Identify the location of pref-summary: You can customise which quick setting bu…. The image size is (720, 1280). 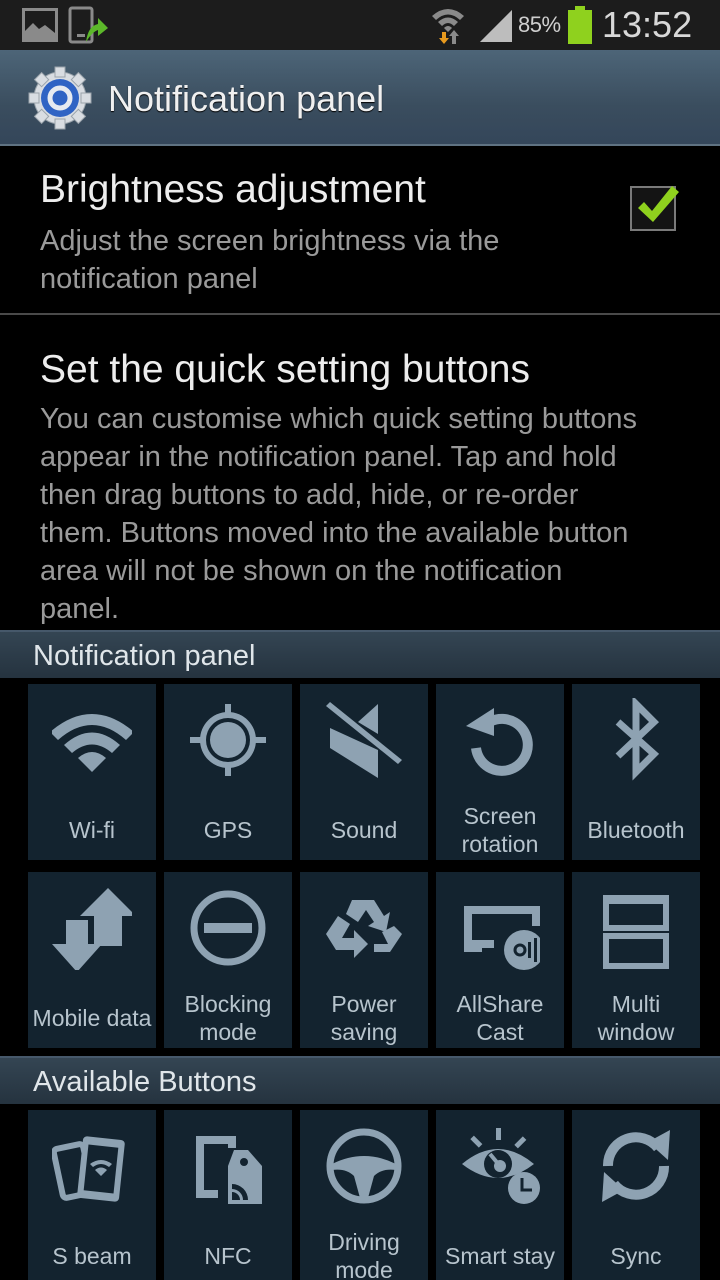
(338, 514).